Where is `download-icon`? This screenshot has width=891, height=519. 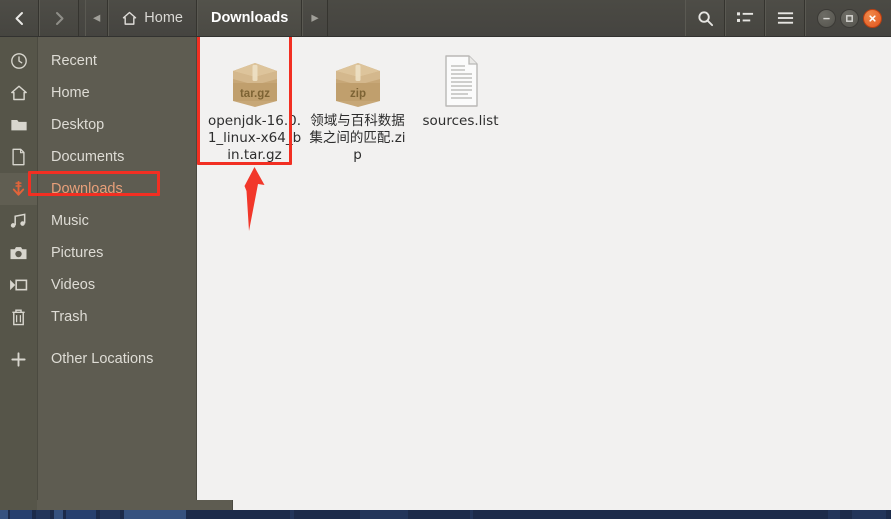 download-icon is located at coordinates (18, 188).